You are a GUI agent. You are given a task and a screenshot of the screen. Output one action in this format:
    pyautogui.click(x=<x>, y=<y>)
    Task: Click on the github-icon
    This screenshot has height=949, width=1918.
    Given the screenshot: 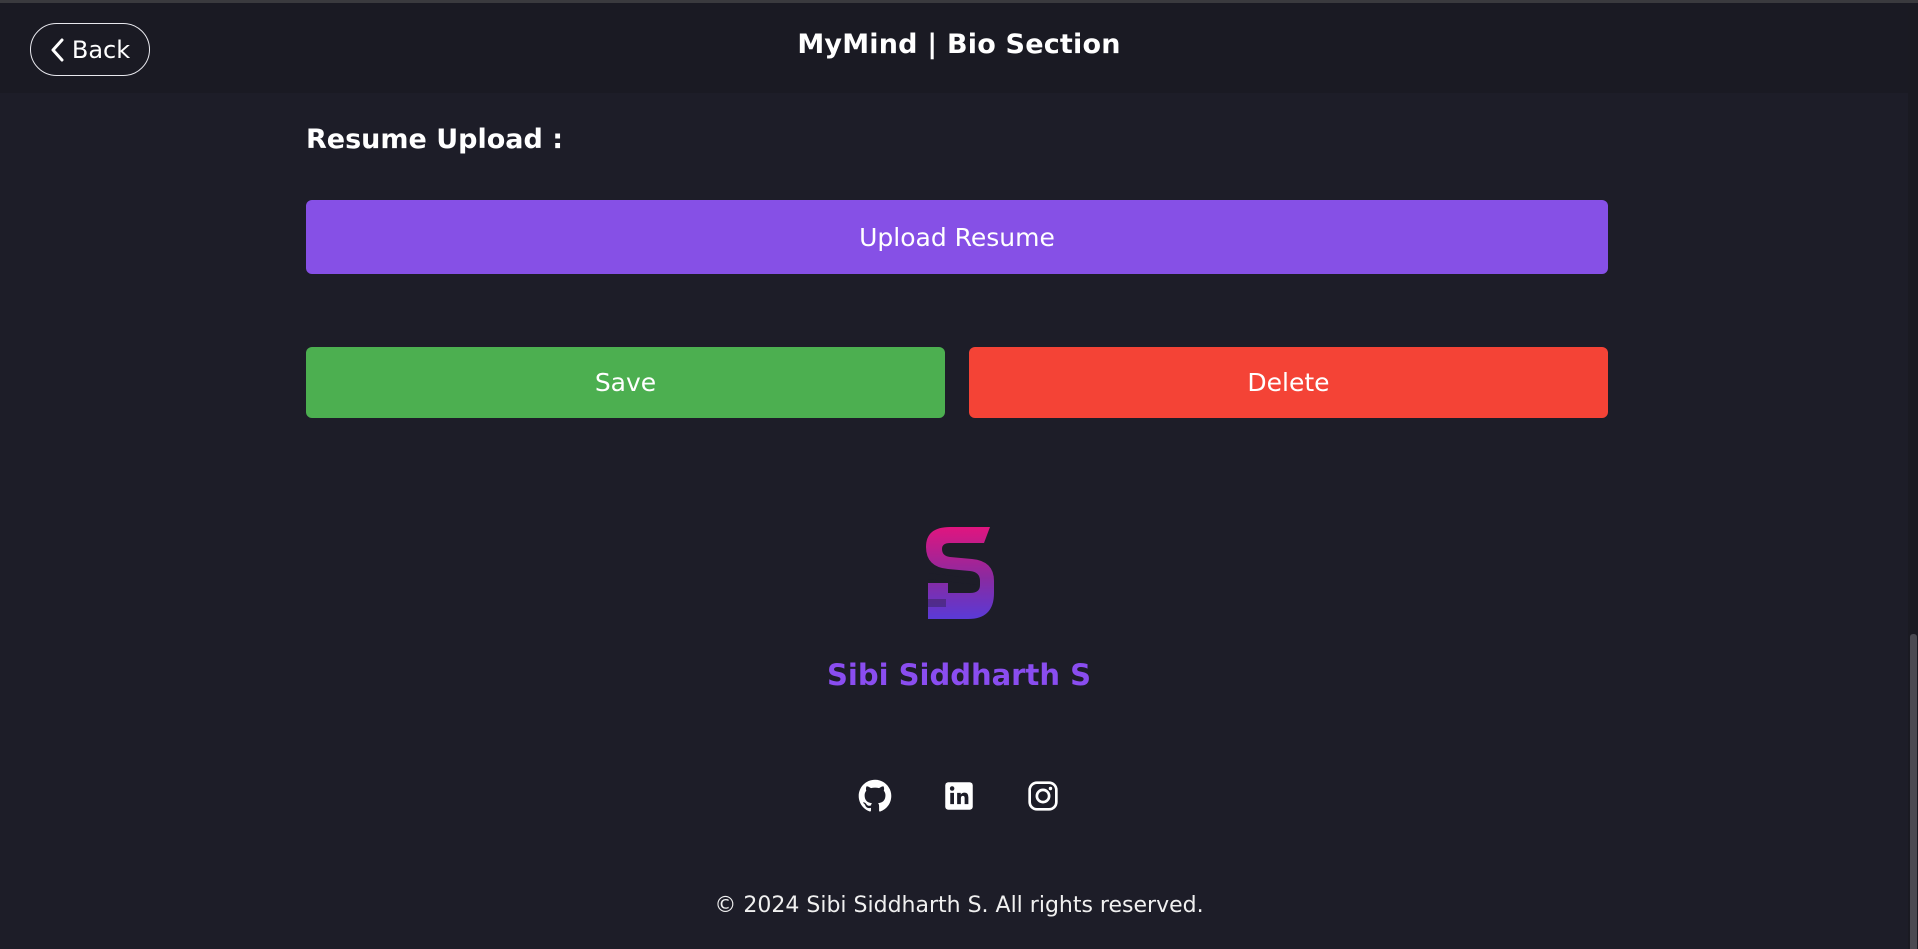 What is the action you would take?
    pyautogui.click(x=875, y=798)
    